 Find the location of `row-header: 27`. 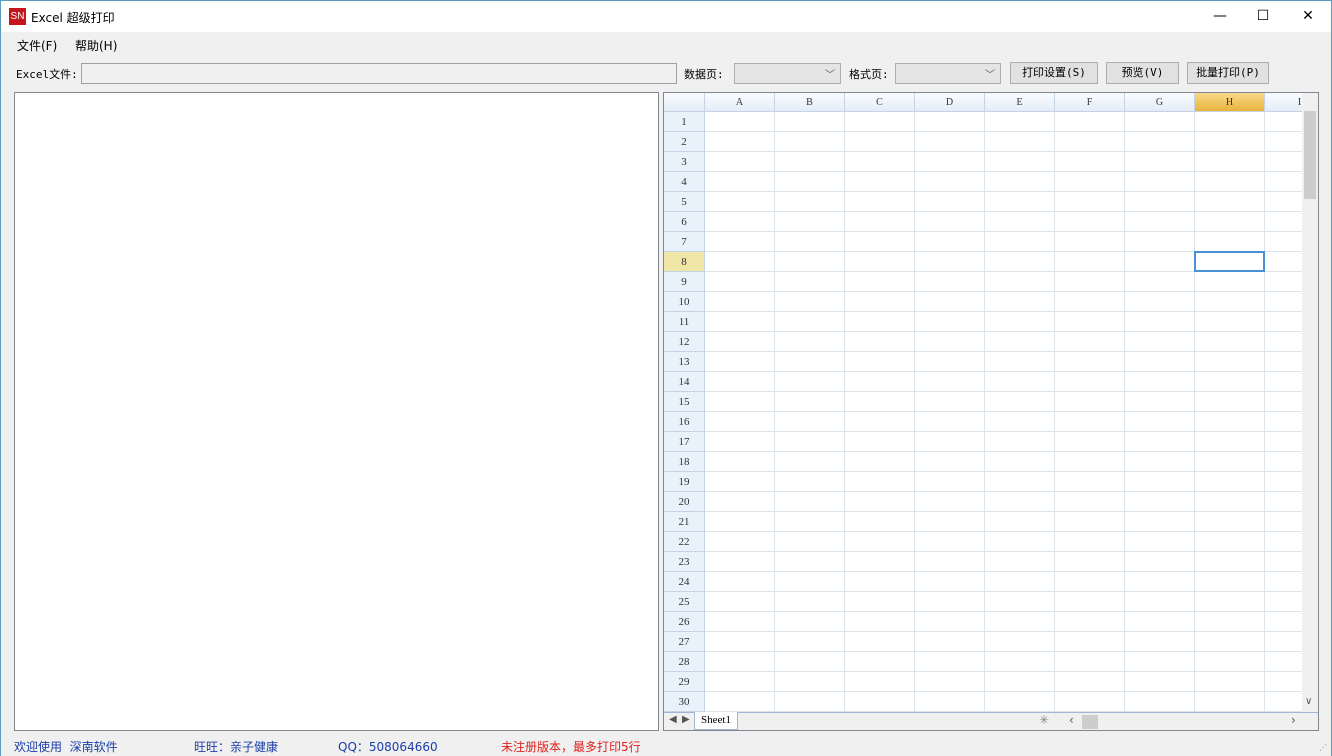

row-header: 27 is located at coordinates (684, 642).